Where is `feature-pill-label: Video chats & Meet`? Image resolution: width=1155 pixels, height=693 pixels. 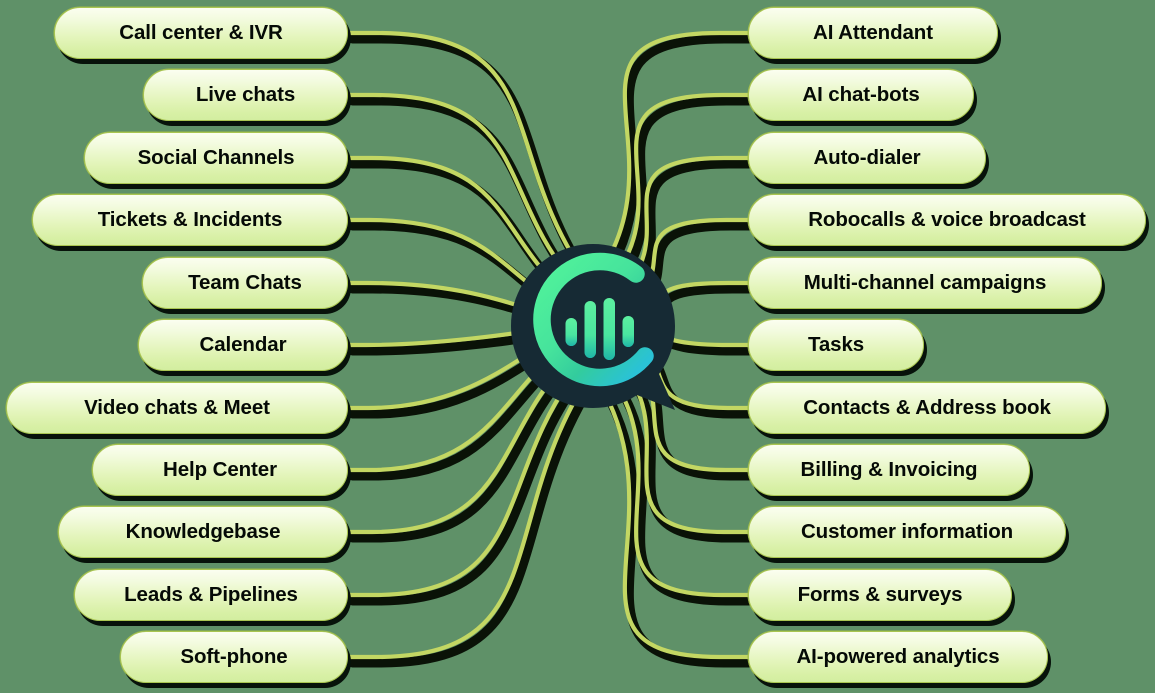 feature-pill-label: Video chats & Meet is located at coordinates (177, 407).